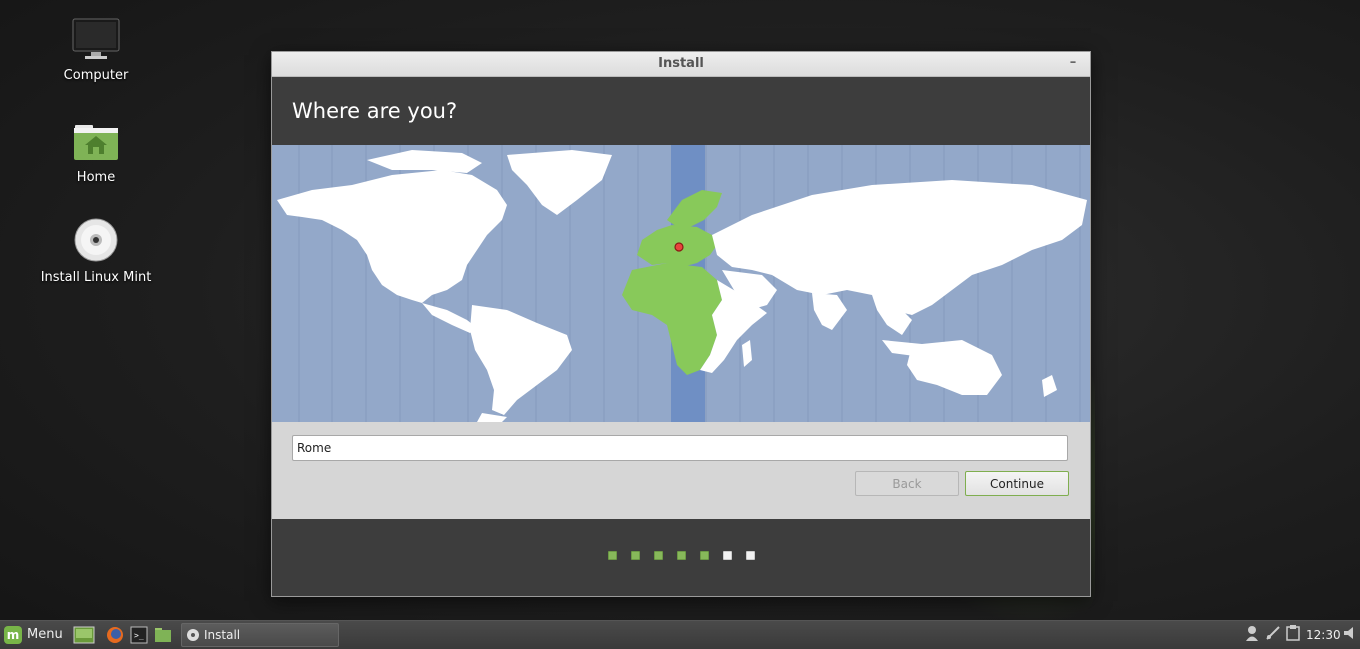 Image resolution: width=1360 pixels, height=649 pixels. What do you see at coordinates (907, 483) in the screenshot?
I see `back-button: Back` at bounding box center [907, 483].